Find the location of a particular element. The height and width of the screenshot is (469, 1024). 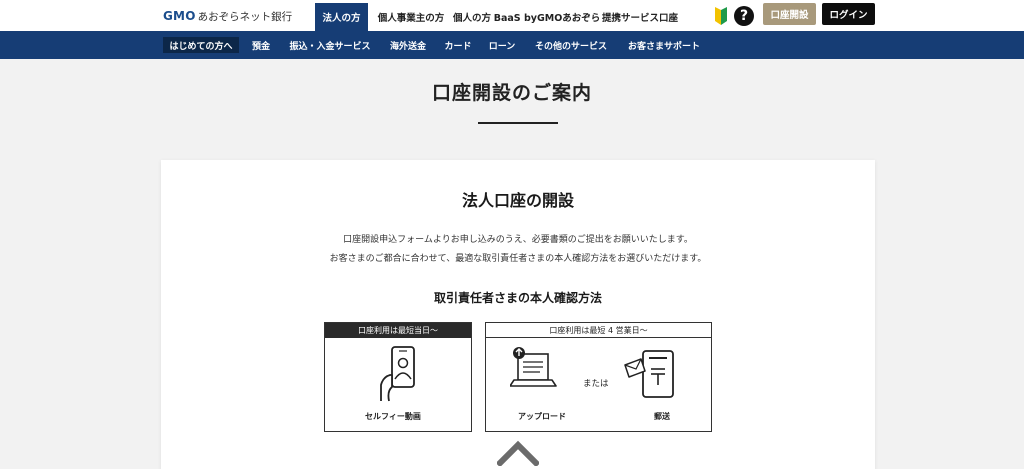

laptop-upload-icon is located at coordinates (533, 367).